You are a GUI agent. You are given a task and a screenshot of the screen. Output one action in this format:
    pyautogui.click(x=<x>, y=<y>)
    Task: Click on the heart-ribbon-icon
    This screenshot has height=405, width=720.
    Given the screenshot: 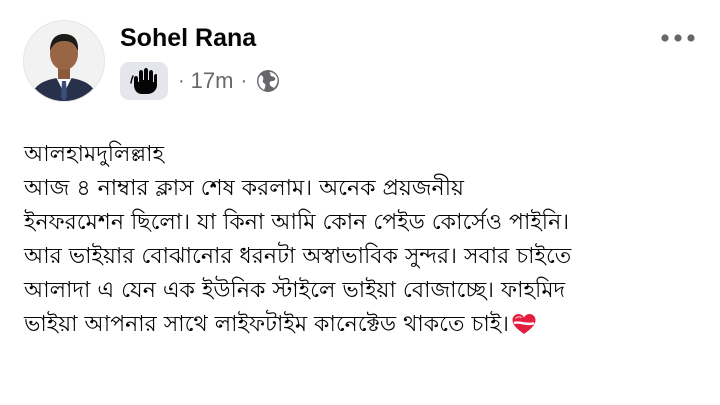 What is the action you would take?
    pyautogui.click(x=524, y=329)
    